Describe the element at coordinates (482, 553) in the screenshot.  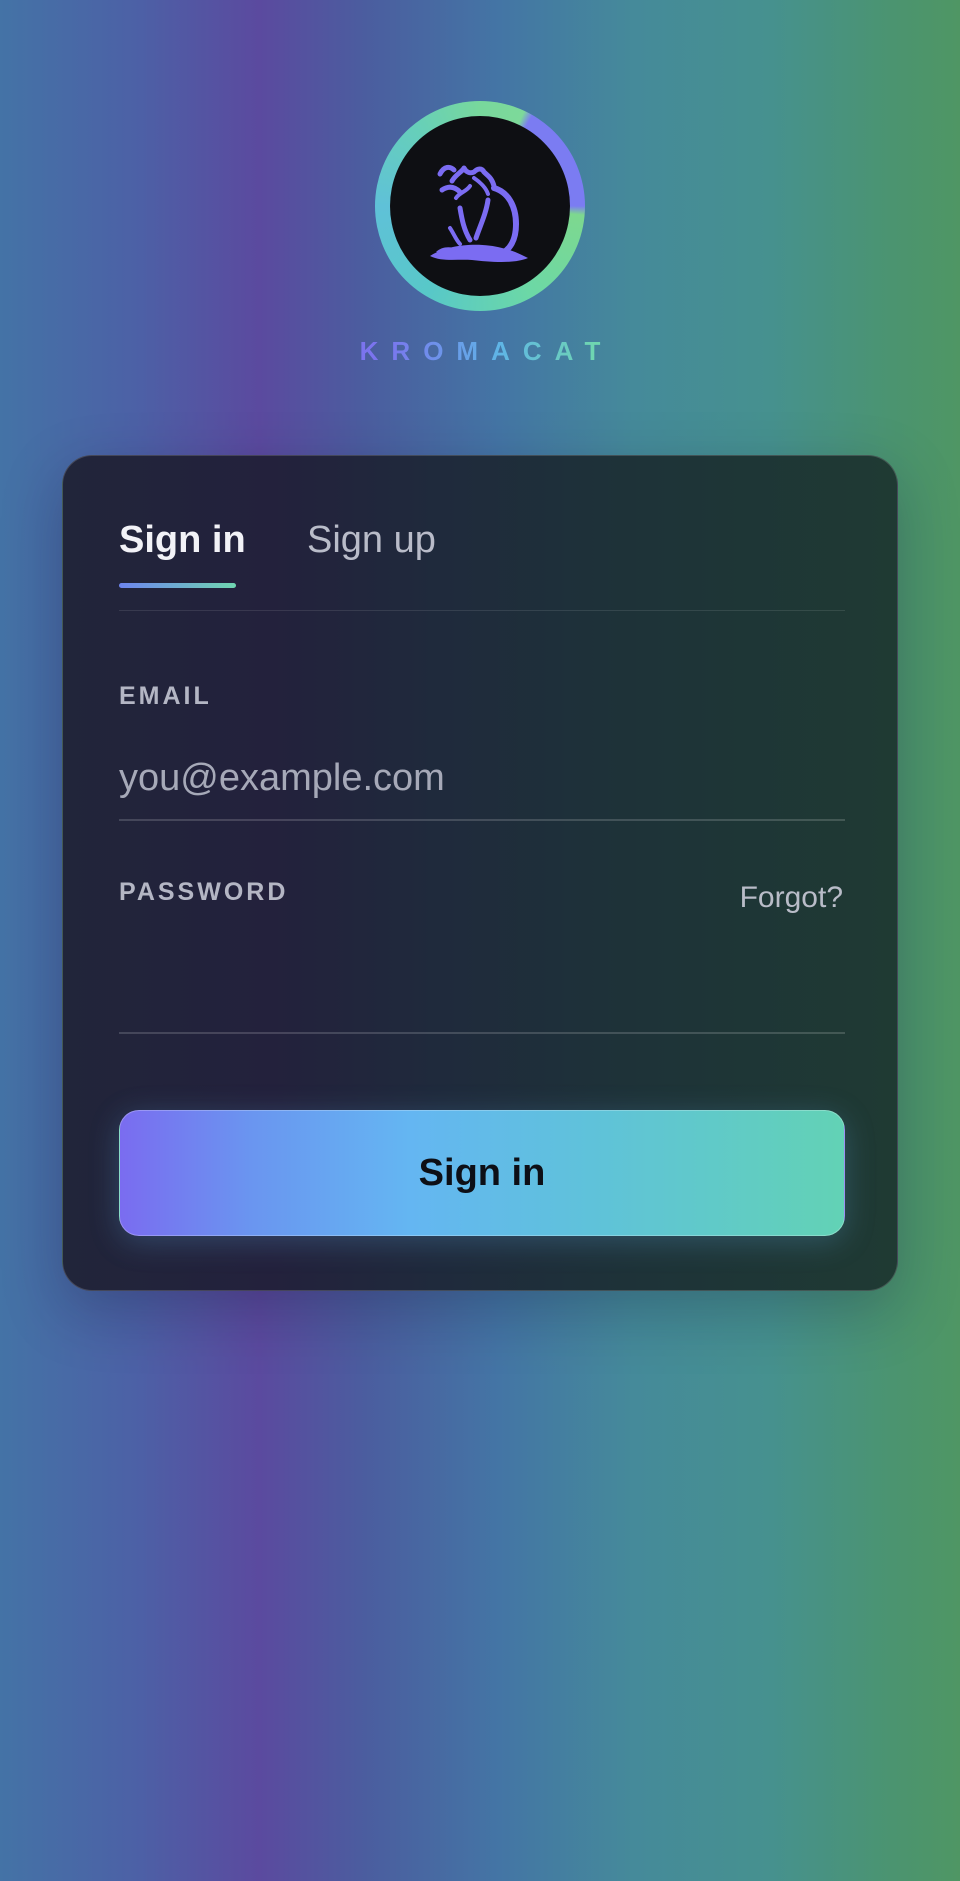
I see `auth-tabs: Sign in Sign up` at that location.